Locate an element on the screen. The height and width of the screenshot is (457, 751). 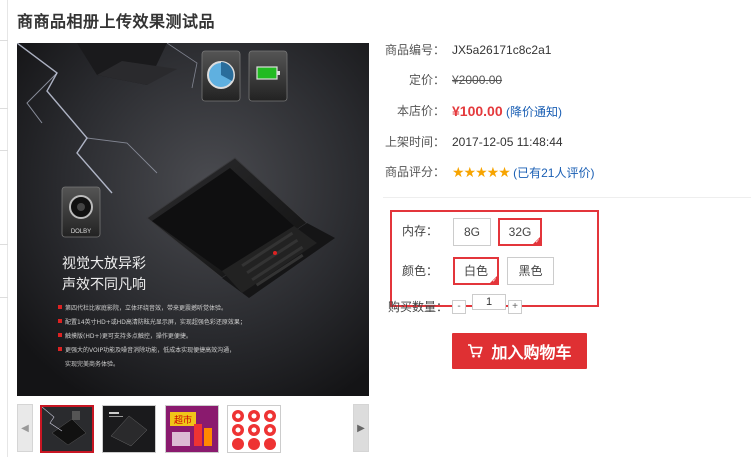
promo-headline-1: 视觉大放异彩 is located at coordinates (104, 264).